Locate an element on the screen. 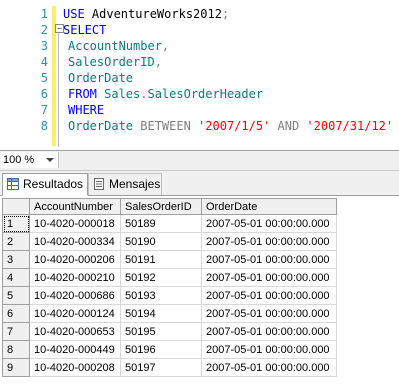 Image resolution: width=399 pixels, height=391 pixels. code-token: OrderDate is located at coordinates (104, 126).